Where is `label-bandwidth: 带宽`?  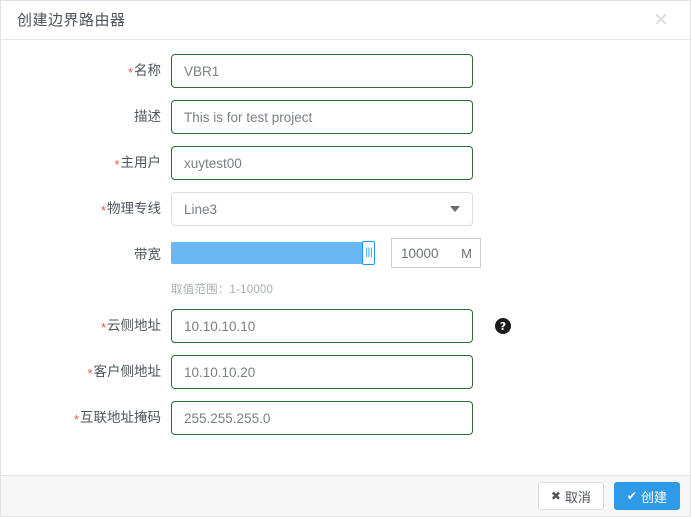
label-bandwidth: 带宽 is located at coordinates (147, 254).